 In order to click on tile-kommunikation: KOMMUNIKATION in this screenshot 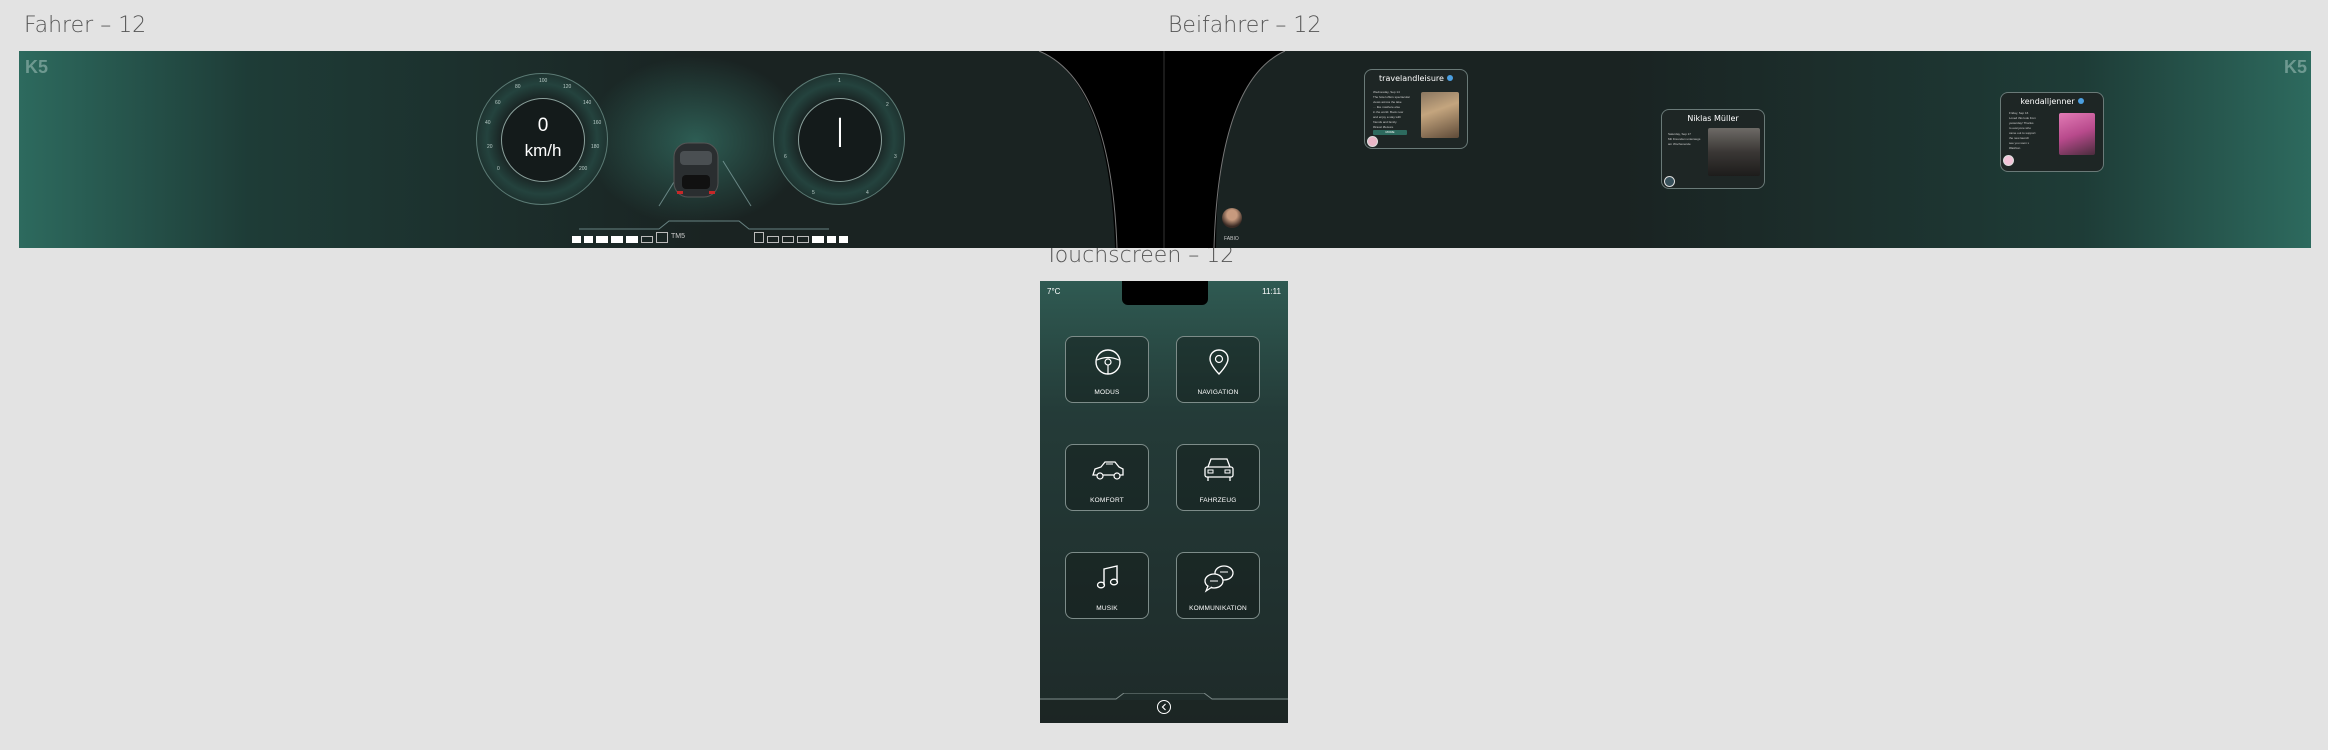, I will do `click(1218, 585)`.